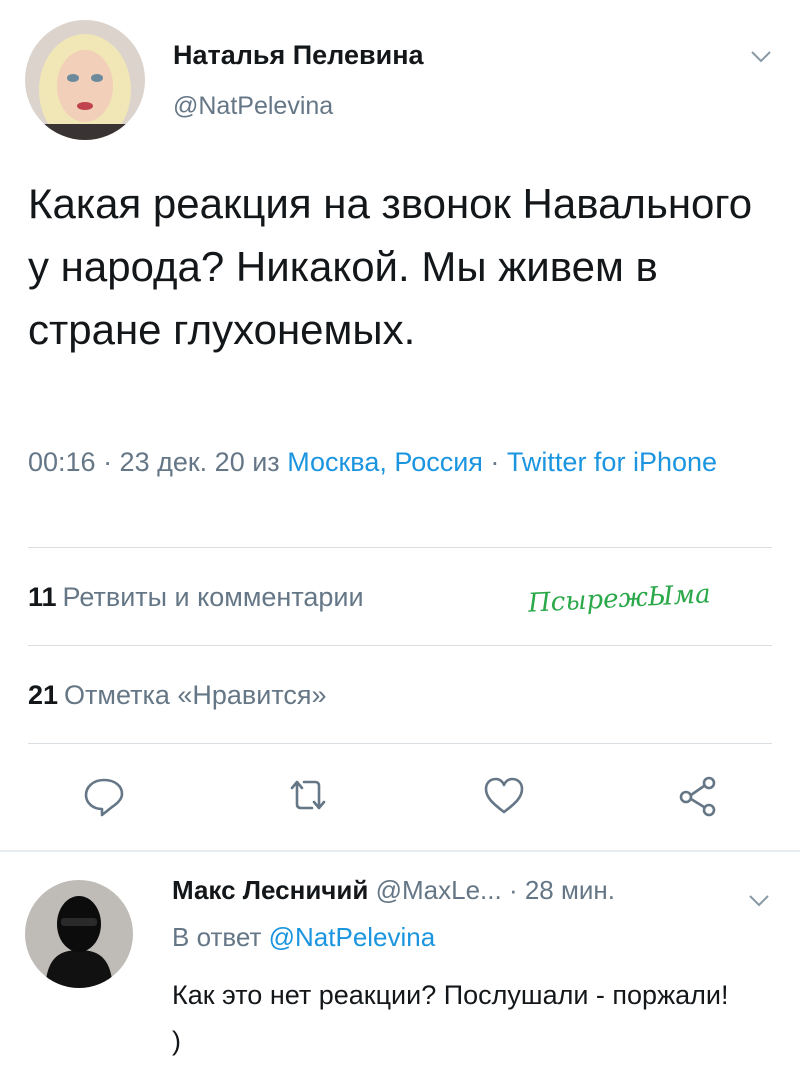 This screenshot has width=800, height=1078. I want to click on in-reply-prefix: В ответ, so click(220, 937).